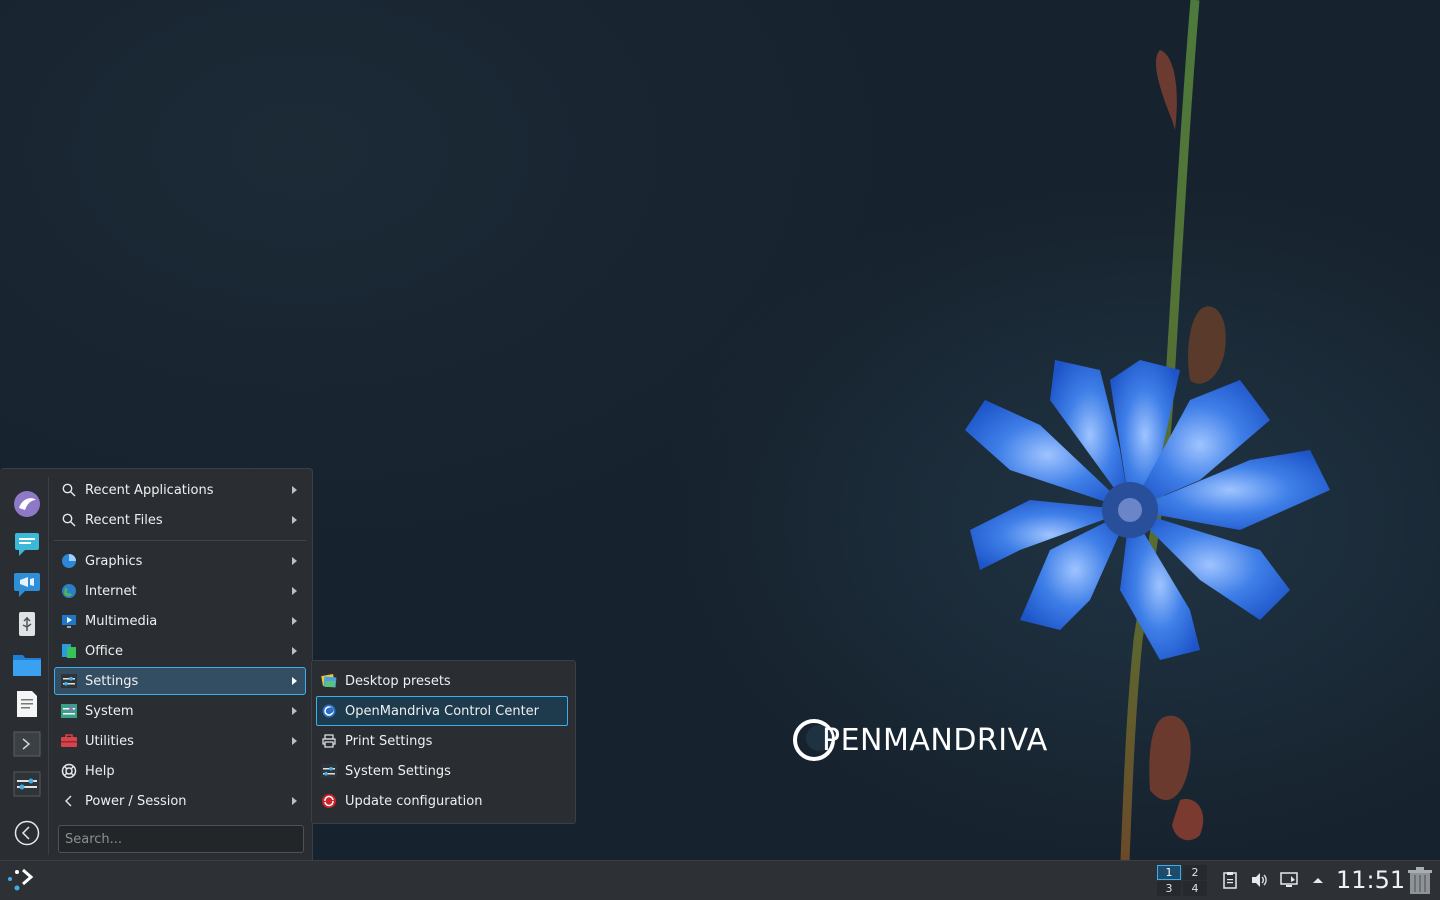 The width and height of the screenshot is (1440, 900). I want to click on menu-item-recent-files: Recent Files, so click(180, 520).